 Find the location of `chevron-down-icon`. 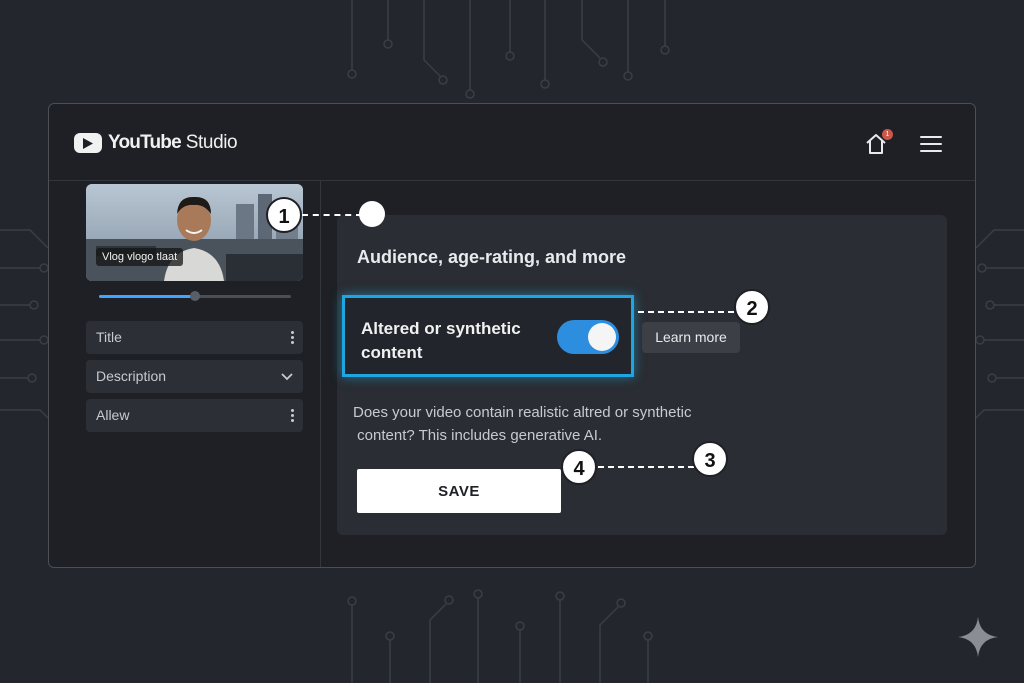

chevron-down-icon is located at coordinates (287, 376).